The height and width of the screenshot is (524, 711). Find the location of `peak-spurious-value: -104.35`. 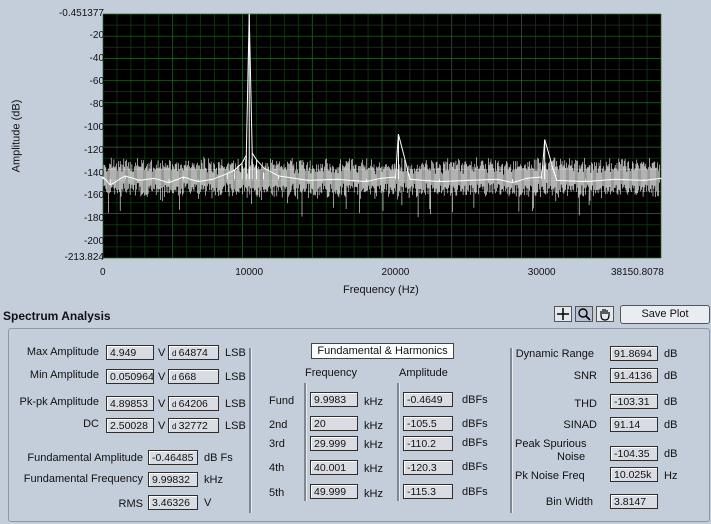

peak-spurious-value: -104.35 is located at coordinates (634, 453).